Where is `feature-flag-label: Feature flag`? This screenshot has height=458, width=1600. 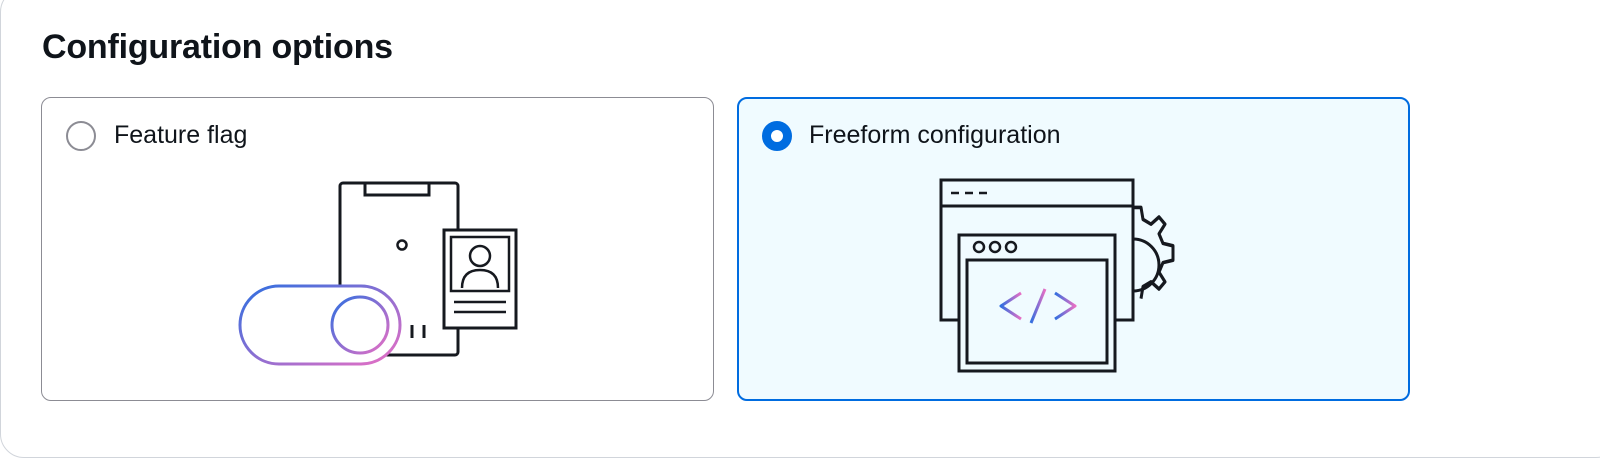 feature-flag-label: Feature flag is located at coordinates (181, 135).